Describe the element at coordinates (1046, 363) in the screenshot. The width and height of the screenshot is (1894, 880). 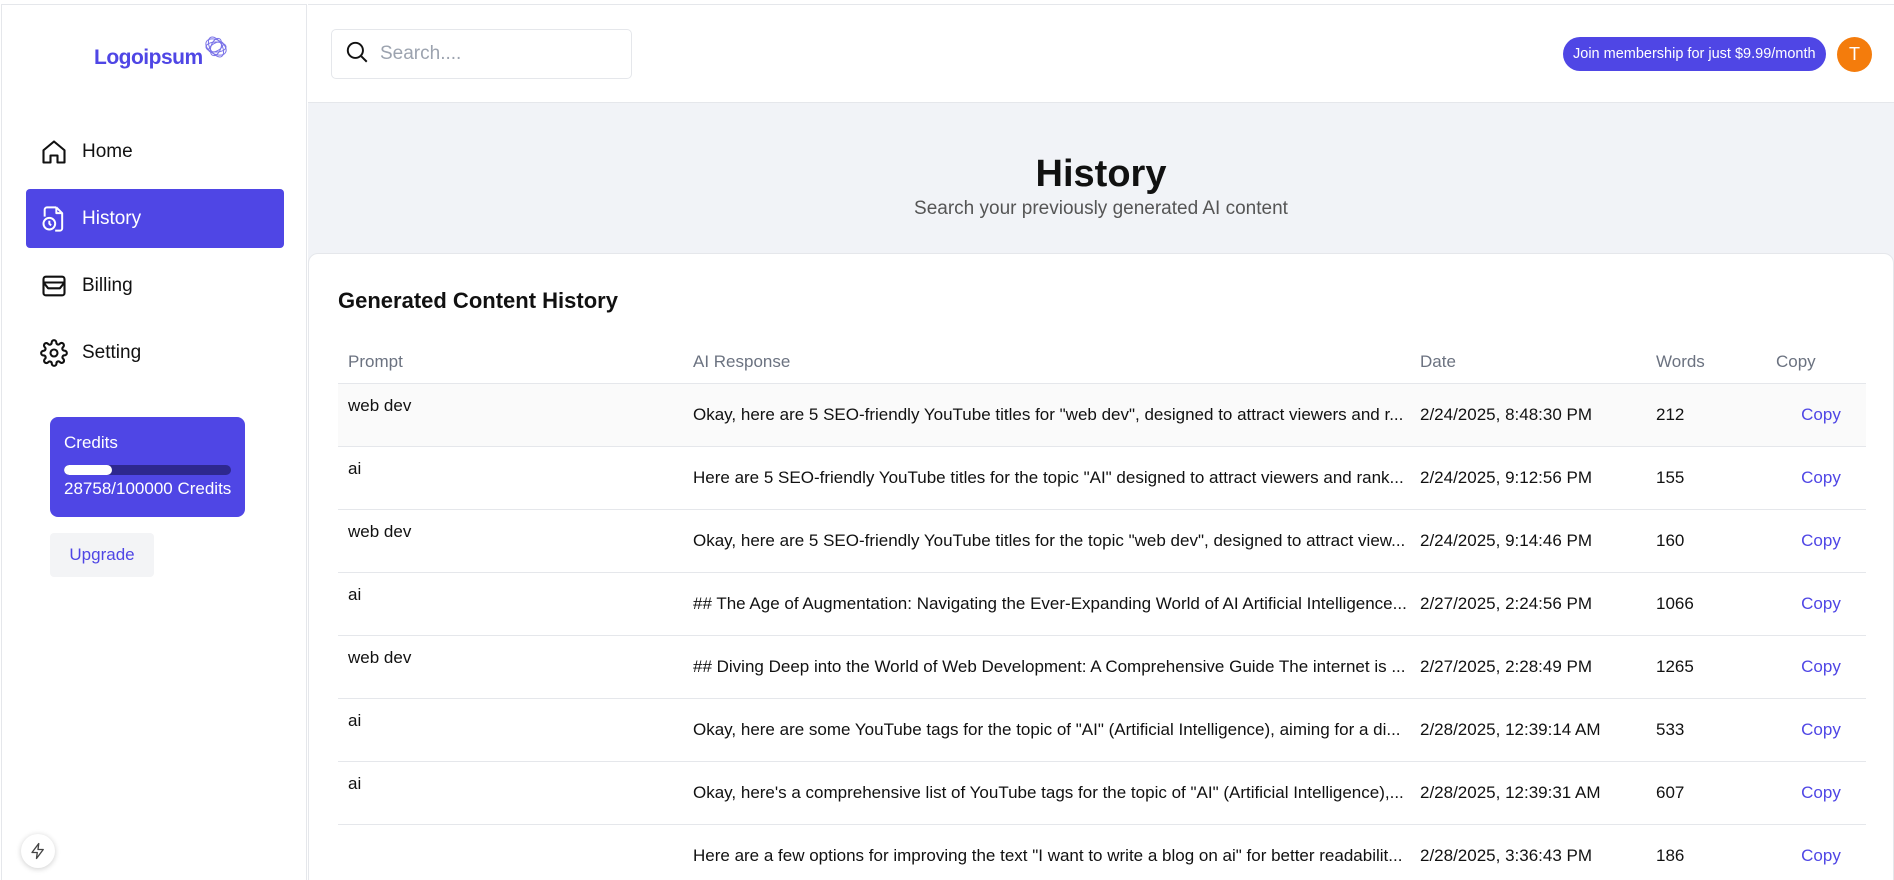
I see `column-header-ai-response: AI Response` at that location.